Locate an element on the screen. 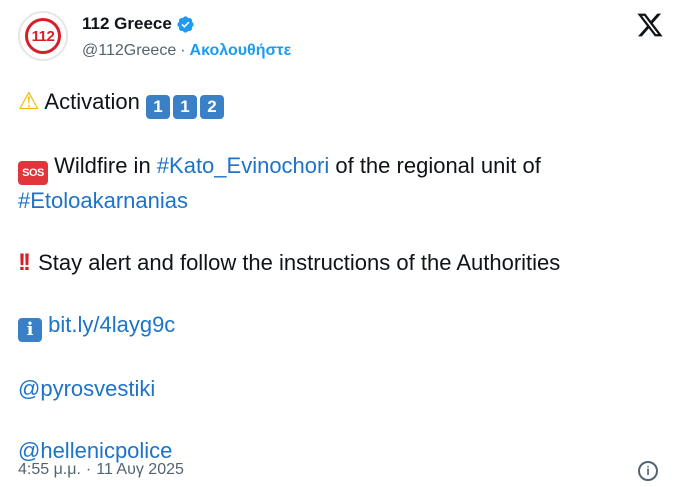 The image size is (678, 487). mention-hellenicpolice: @hellenicpolice is located at coordinates (95, 450).